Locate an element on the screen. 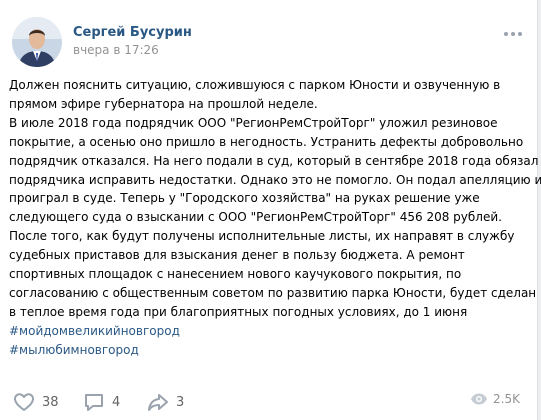 This screenshot has width=541, height=420. like-count: 38 is located at coordinates (50, 402).